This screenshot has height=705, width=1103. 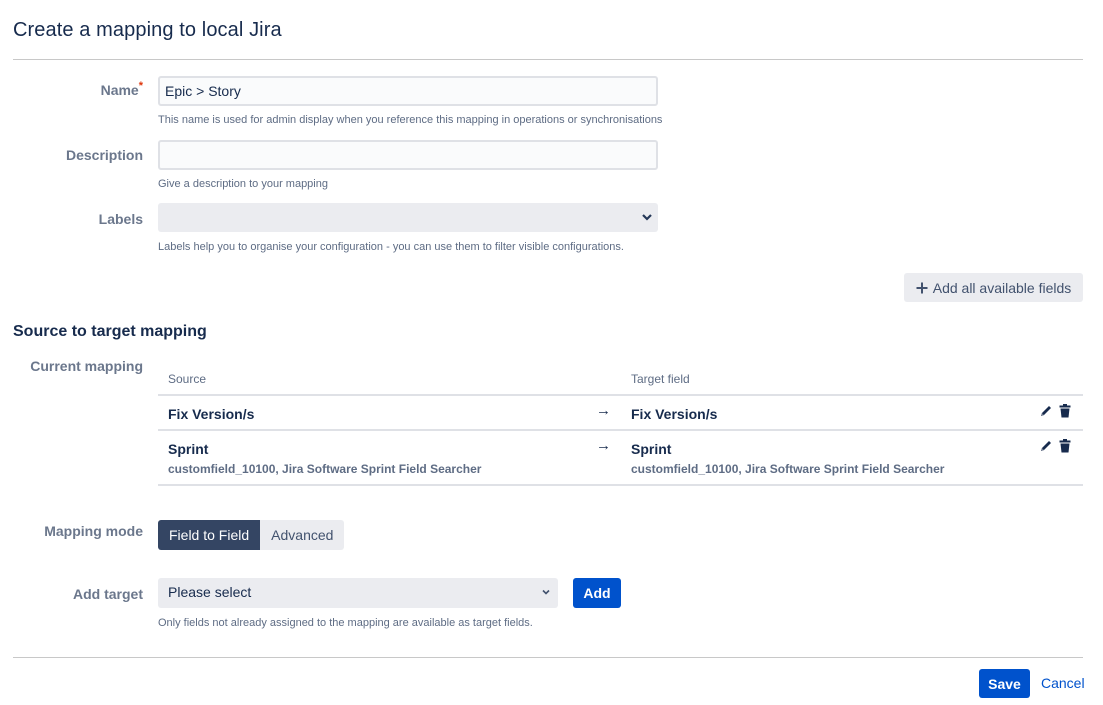 What do you see at coordinates (651, 449) in the screenshot?
I see `target-field: Sprint` at bounding box center [651, 449].